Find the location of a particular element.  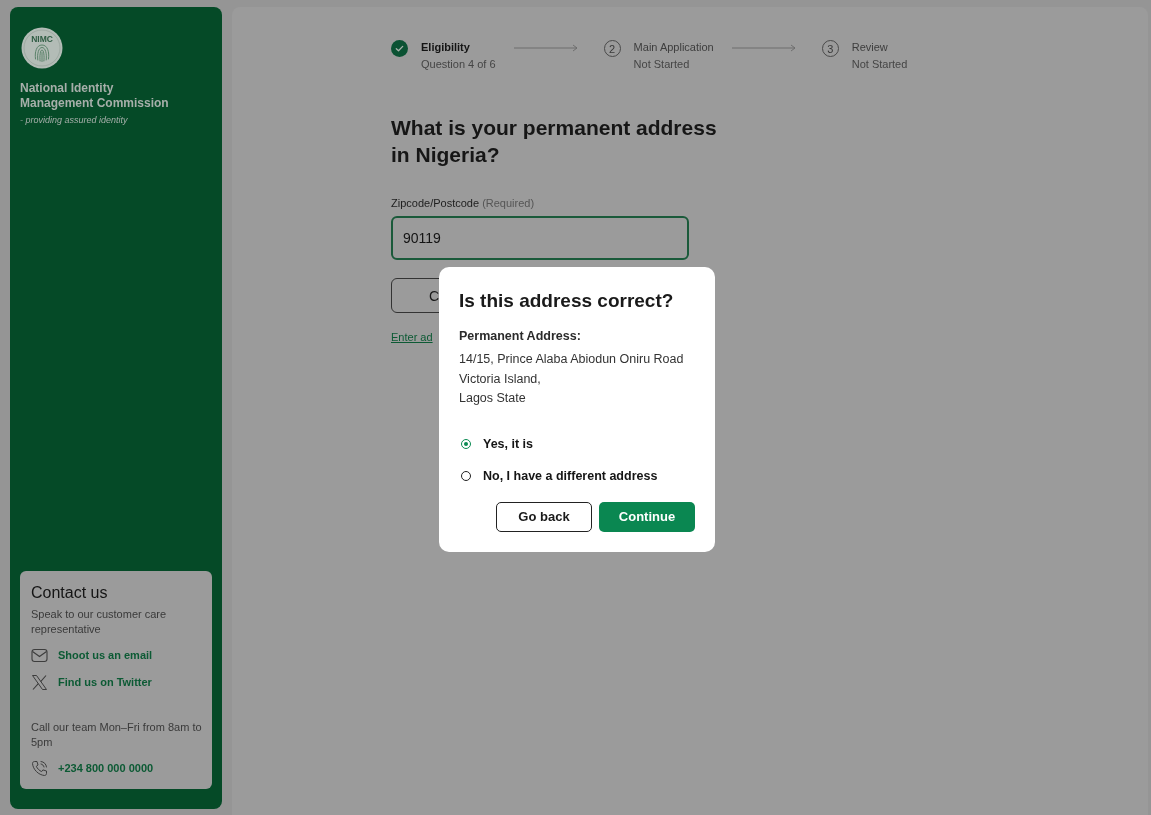

manual-address-link: Enter ad is located at coordinates (412, 337).